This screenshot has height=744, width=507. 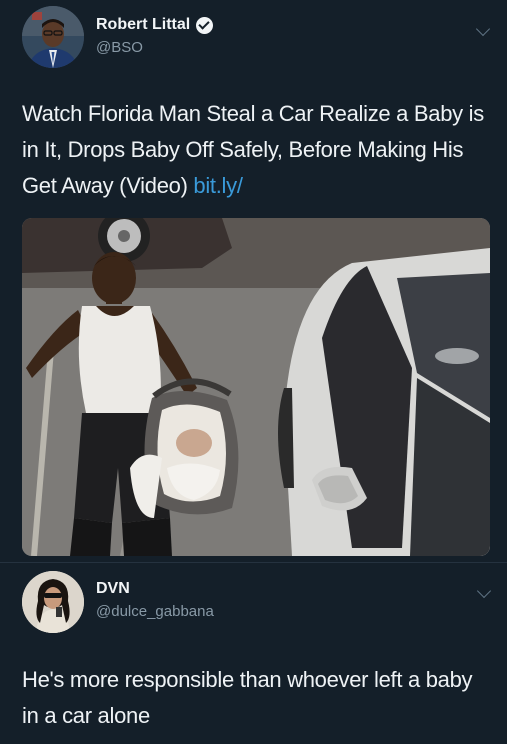 What do you see at coordinates (257, 37) in the screenshot?
I see `tweet-header: Robert Littal @BSO` at bounding box center [257, 37].